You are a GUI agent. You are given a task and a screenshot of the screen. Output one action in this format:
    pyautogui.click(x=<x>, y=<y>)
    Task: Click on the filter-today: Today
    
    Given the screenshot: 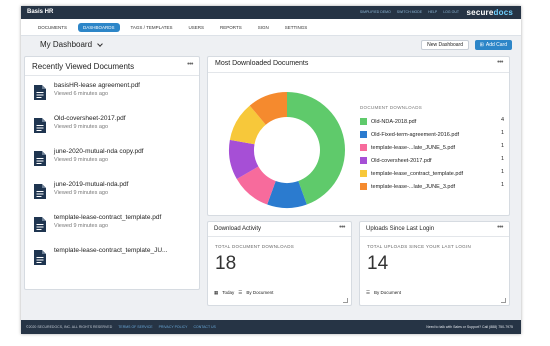 What is the action you would take?
    pyautogui.click(x=228, y=293)
    